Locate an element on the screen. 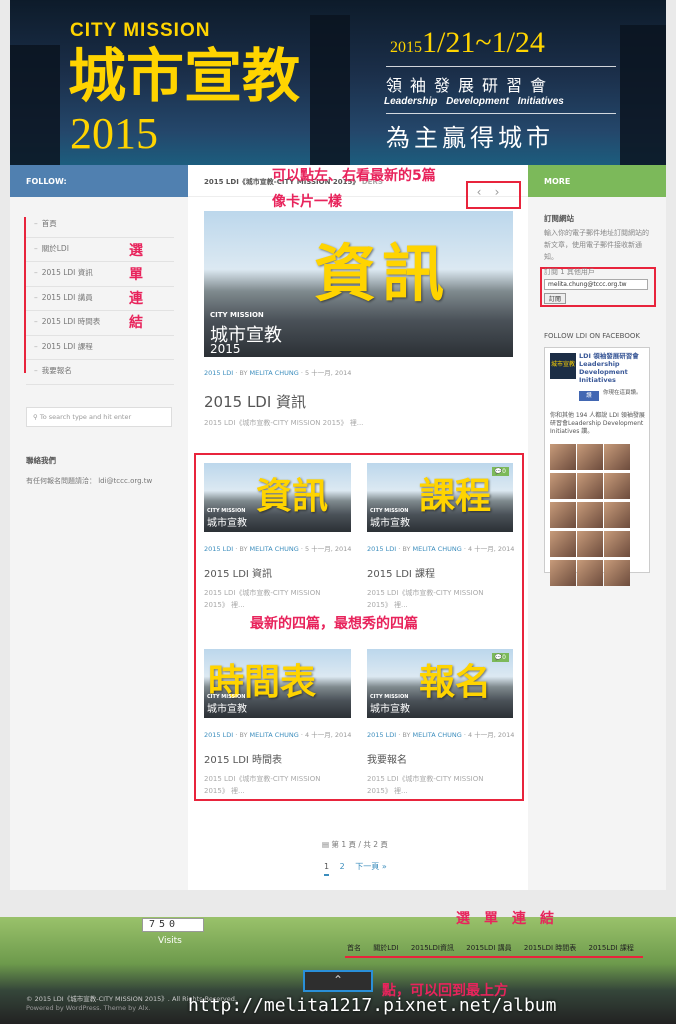 Image resolution: width=676 pixels, height=1024 pixels. email-field: melita.chung@tccc.org.tw is located at coordinates (596, 284).